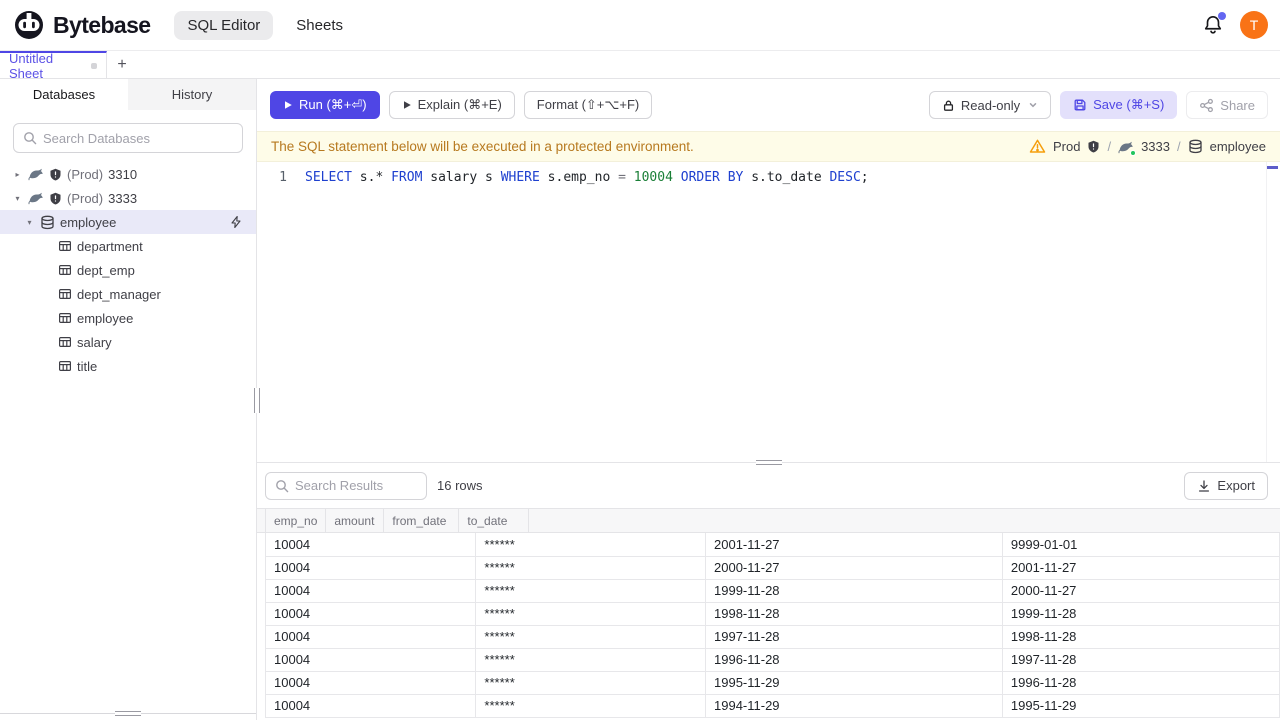 This screenshot has height=720, width=1280. I want to click on results-header-band: emp_no amount from_date to_date, so click(768, 520).